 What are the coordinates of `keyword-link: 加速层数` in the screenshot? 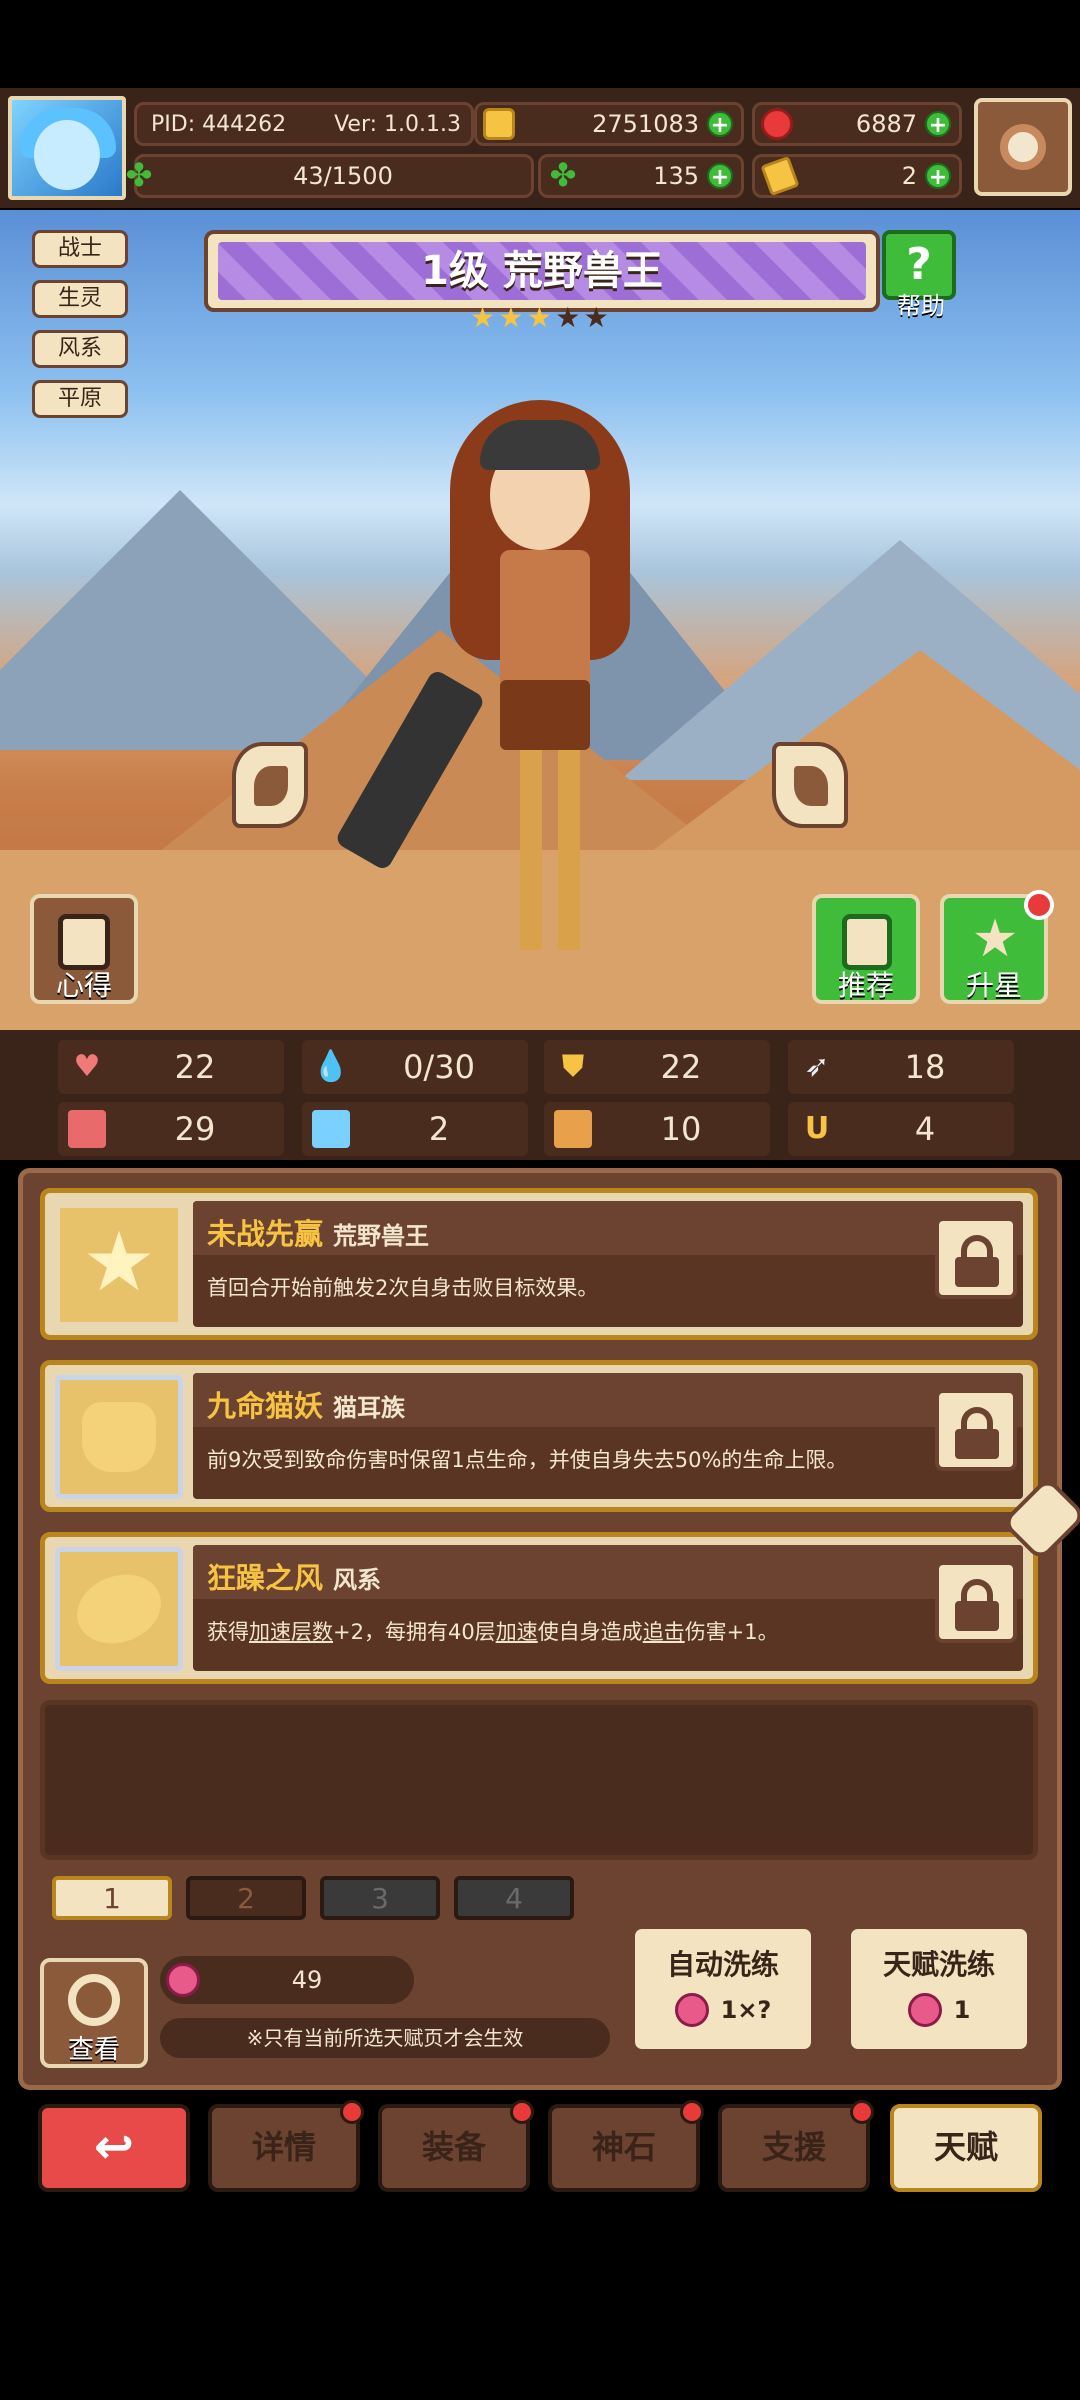 It's located at (291, 1632).